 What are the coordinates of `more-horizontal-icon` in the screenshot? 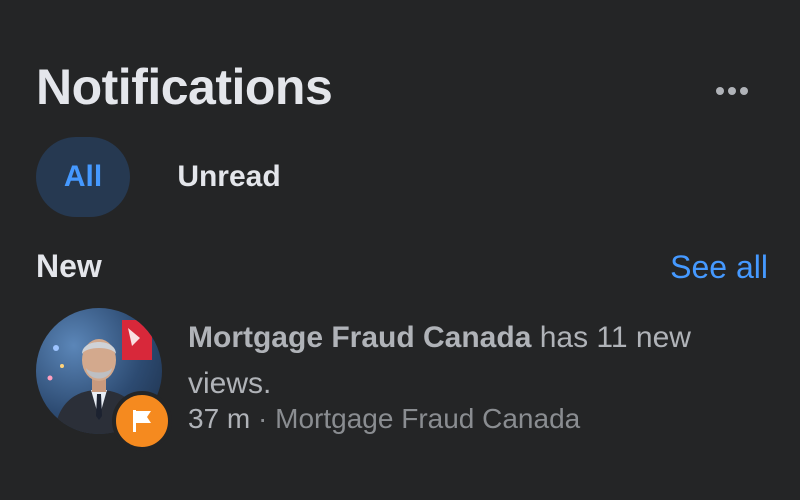 It's located at (720, 91).